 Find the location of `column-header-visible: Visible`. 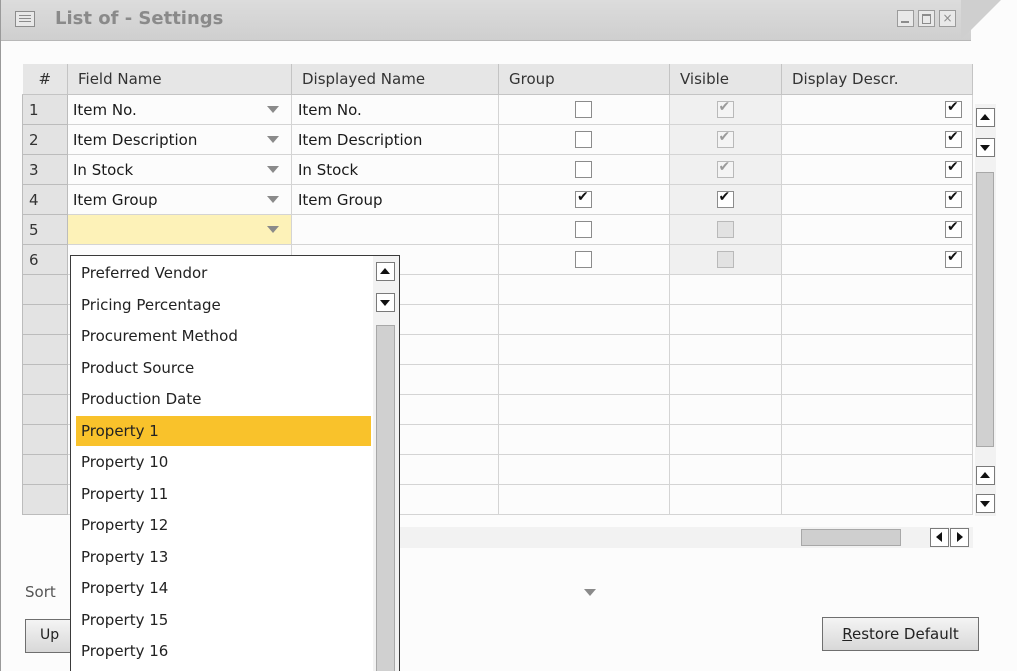

column-header-visible: Visible is located at coordinates (725, 79).